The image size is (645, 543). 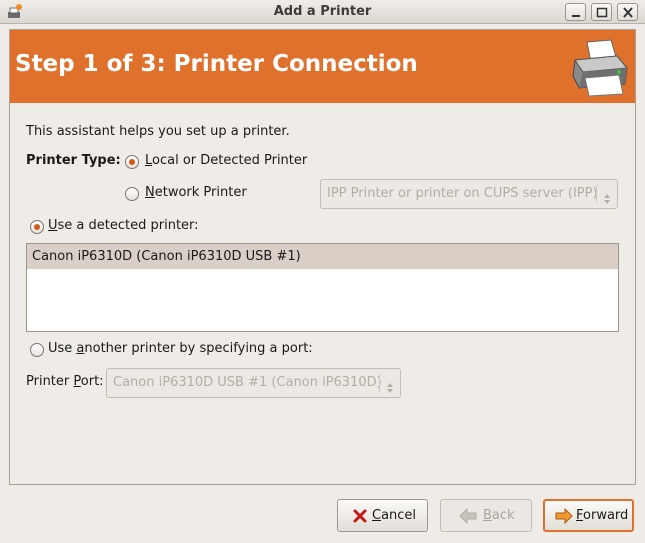 I want to click on forward-arrow-icon, so click(x=564, y=517).